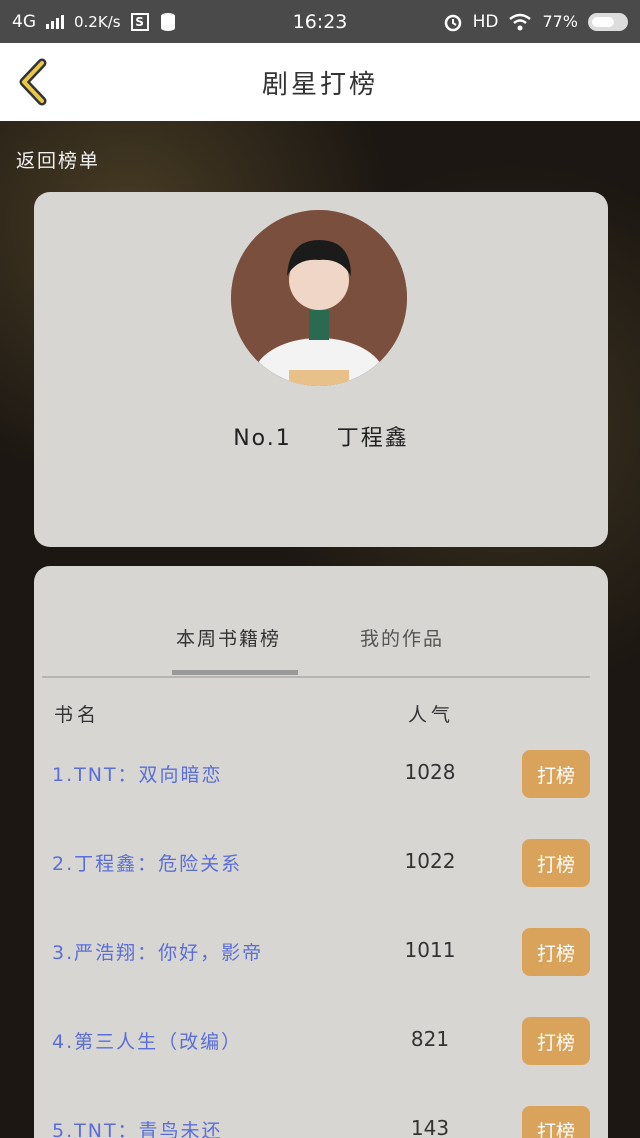  I want to click on active-tab-indicator, so click(235, 672).